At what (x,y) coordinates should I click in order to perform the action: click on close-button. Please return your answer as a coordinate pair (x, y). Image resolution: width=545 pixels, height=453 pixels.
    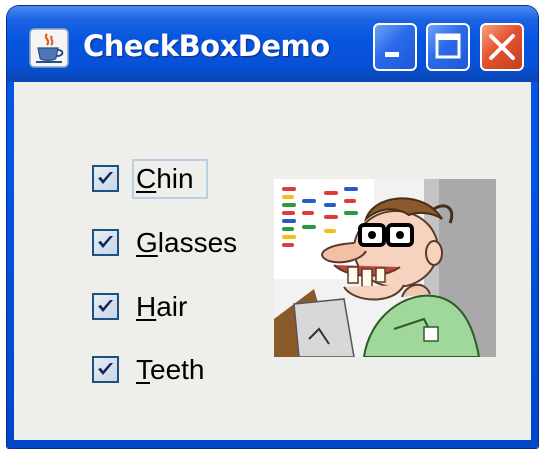
    Looking at the image, I should click on (502, 47).